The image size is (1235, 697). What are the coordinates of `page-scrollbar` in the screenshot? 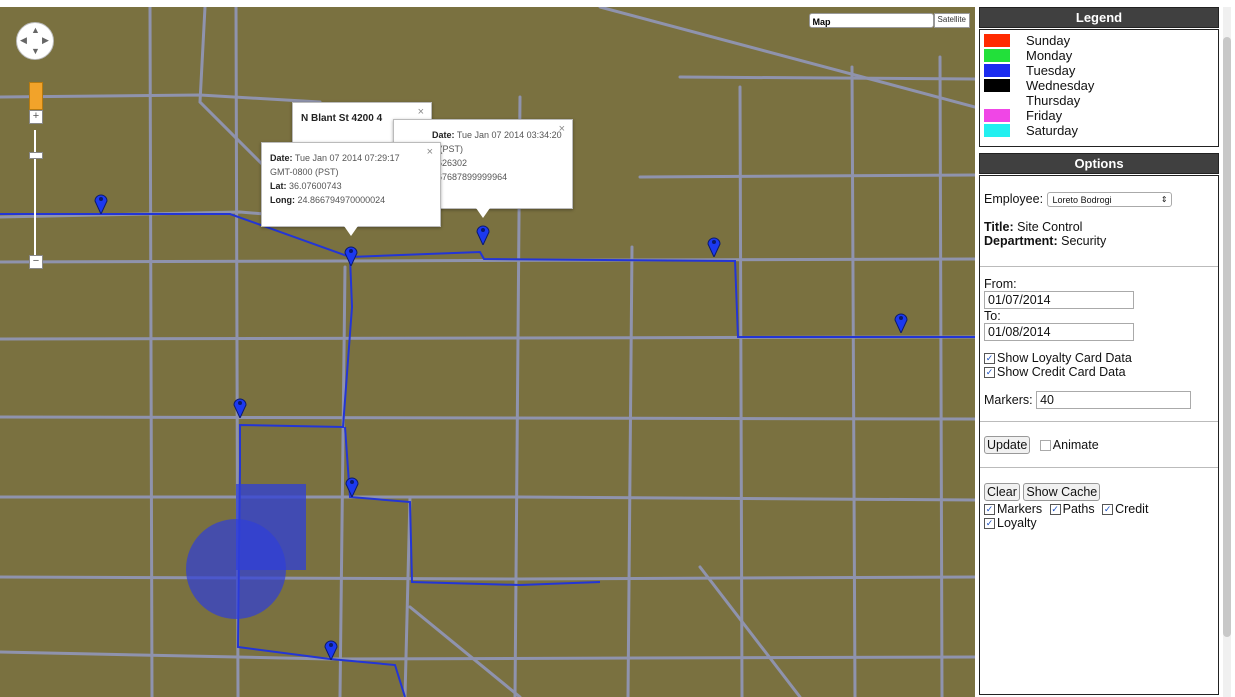 It's located at (1227, 352).